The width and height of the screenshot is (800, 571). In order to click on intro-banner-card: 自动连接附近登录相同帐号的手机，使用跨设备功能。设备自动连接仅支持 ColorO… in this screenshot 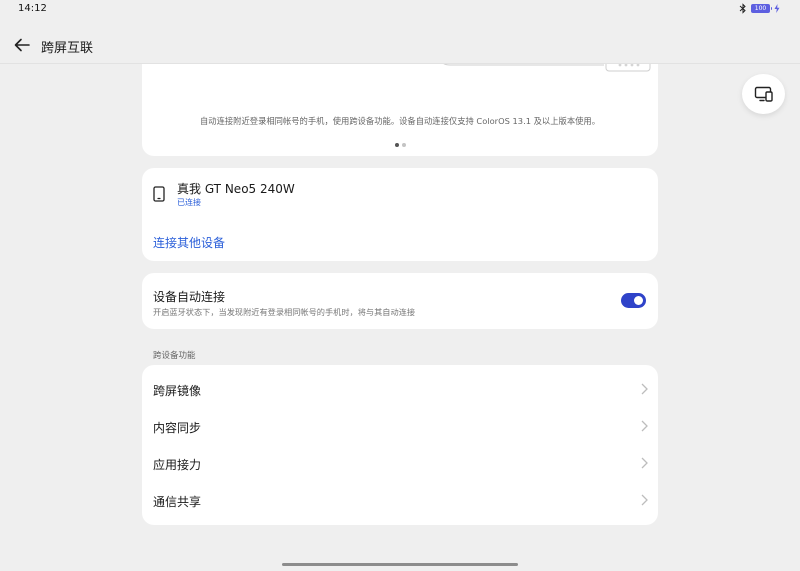, I will do `click(400, 110)`.